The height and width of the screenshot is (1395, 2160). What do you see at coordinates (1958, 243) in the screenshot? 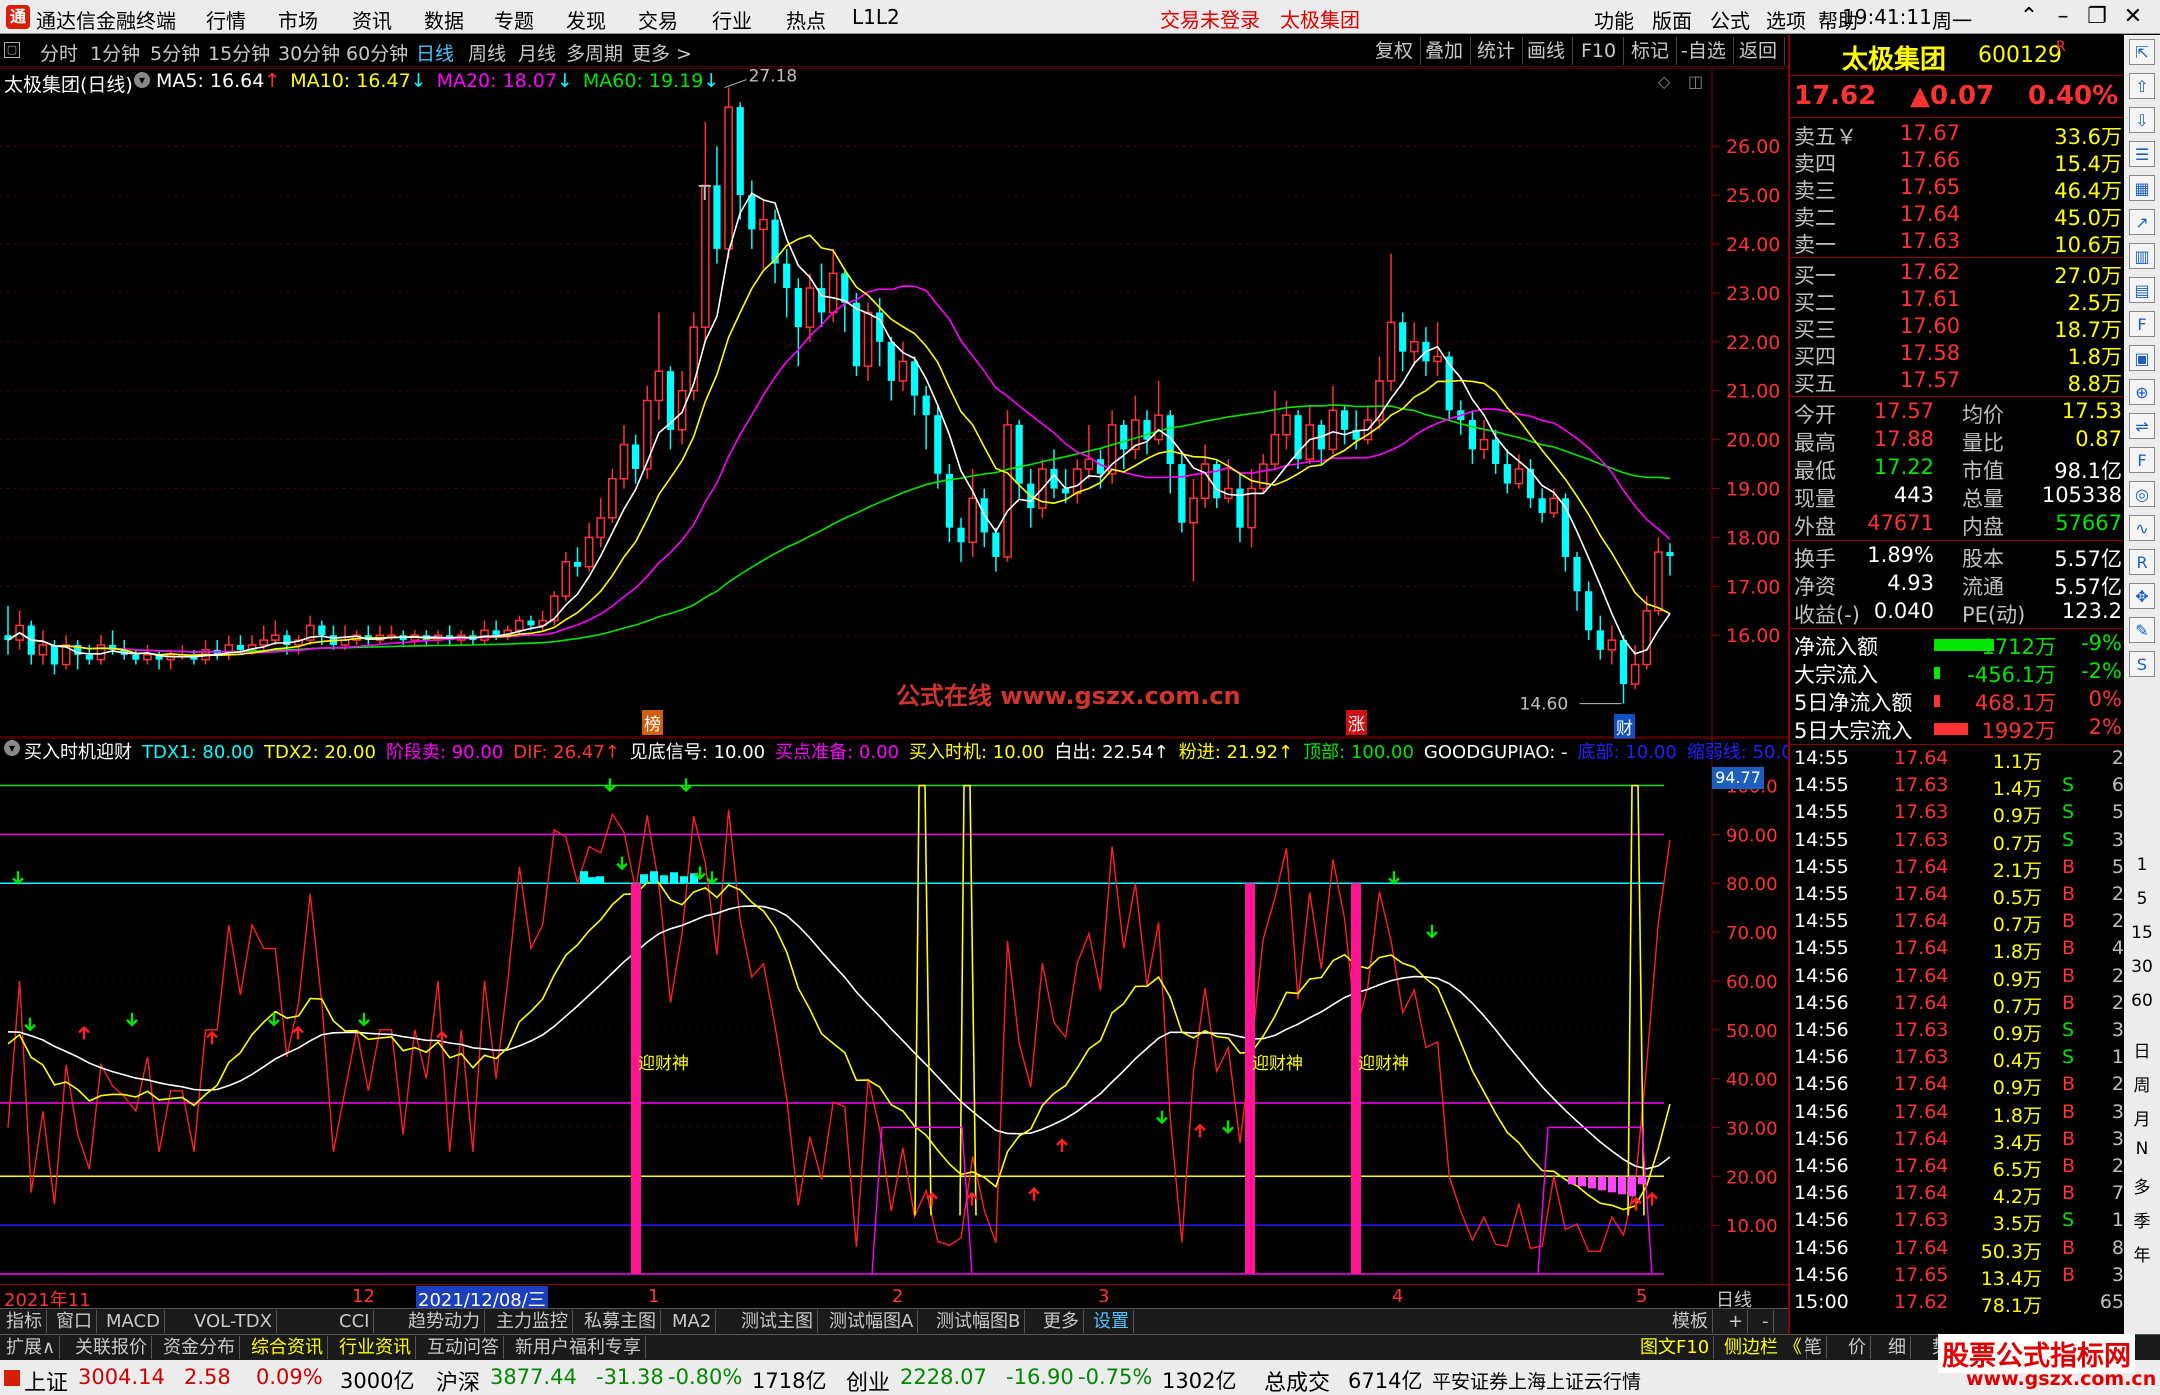
I see `ask-row: 卖一 17.63 10.6万` at bounding box center [1958, 243].